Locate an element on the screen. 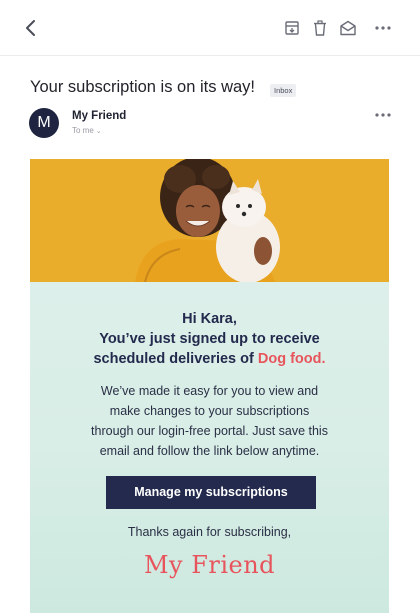 Image resolution: width=420 pixels, height=613 pixels. sender-avatar: M is located at coordinates (44, 123).